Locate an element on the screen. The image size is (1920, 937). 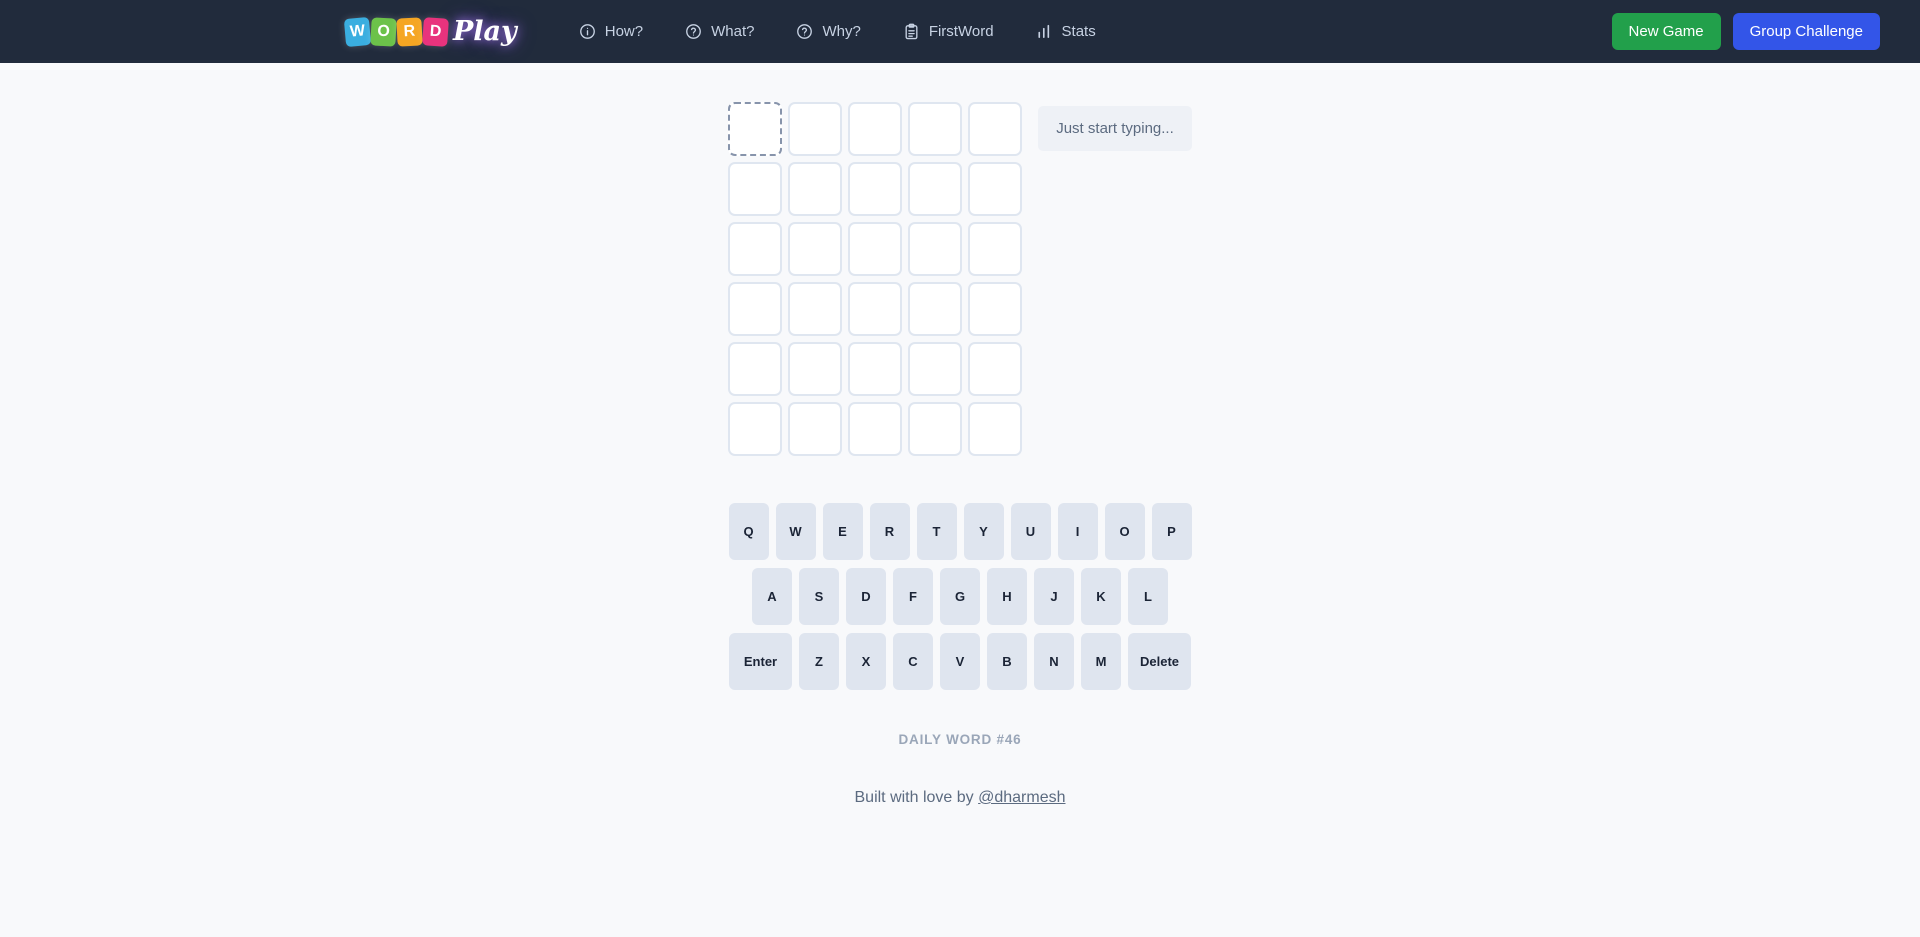
nav-item-what-label: What? is located at coordinates (733, 31).